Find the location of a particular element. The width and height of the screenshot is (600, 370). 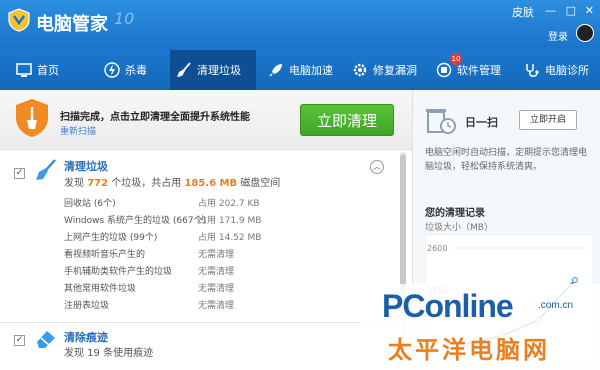

monitor-icon is located at coordinates (24, 70).